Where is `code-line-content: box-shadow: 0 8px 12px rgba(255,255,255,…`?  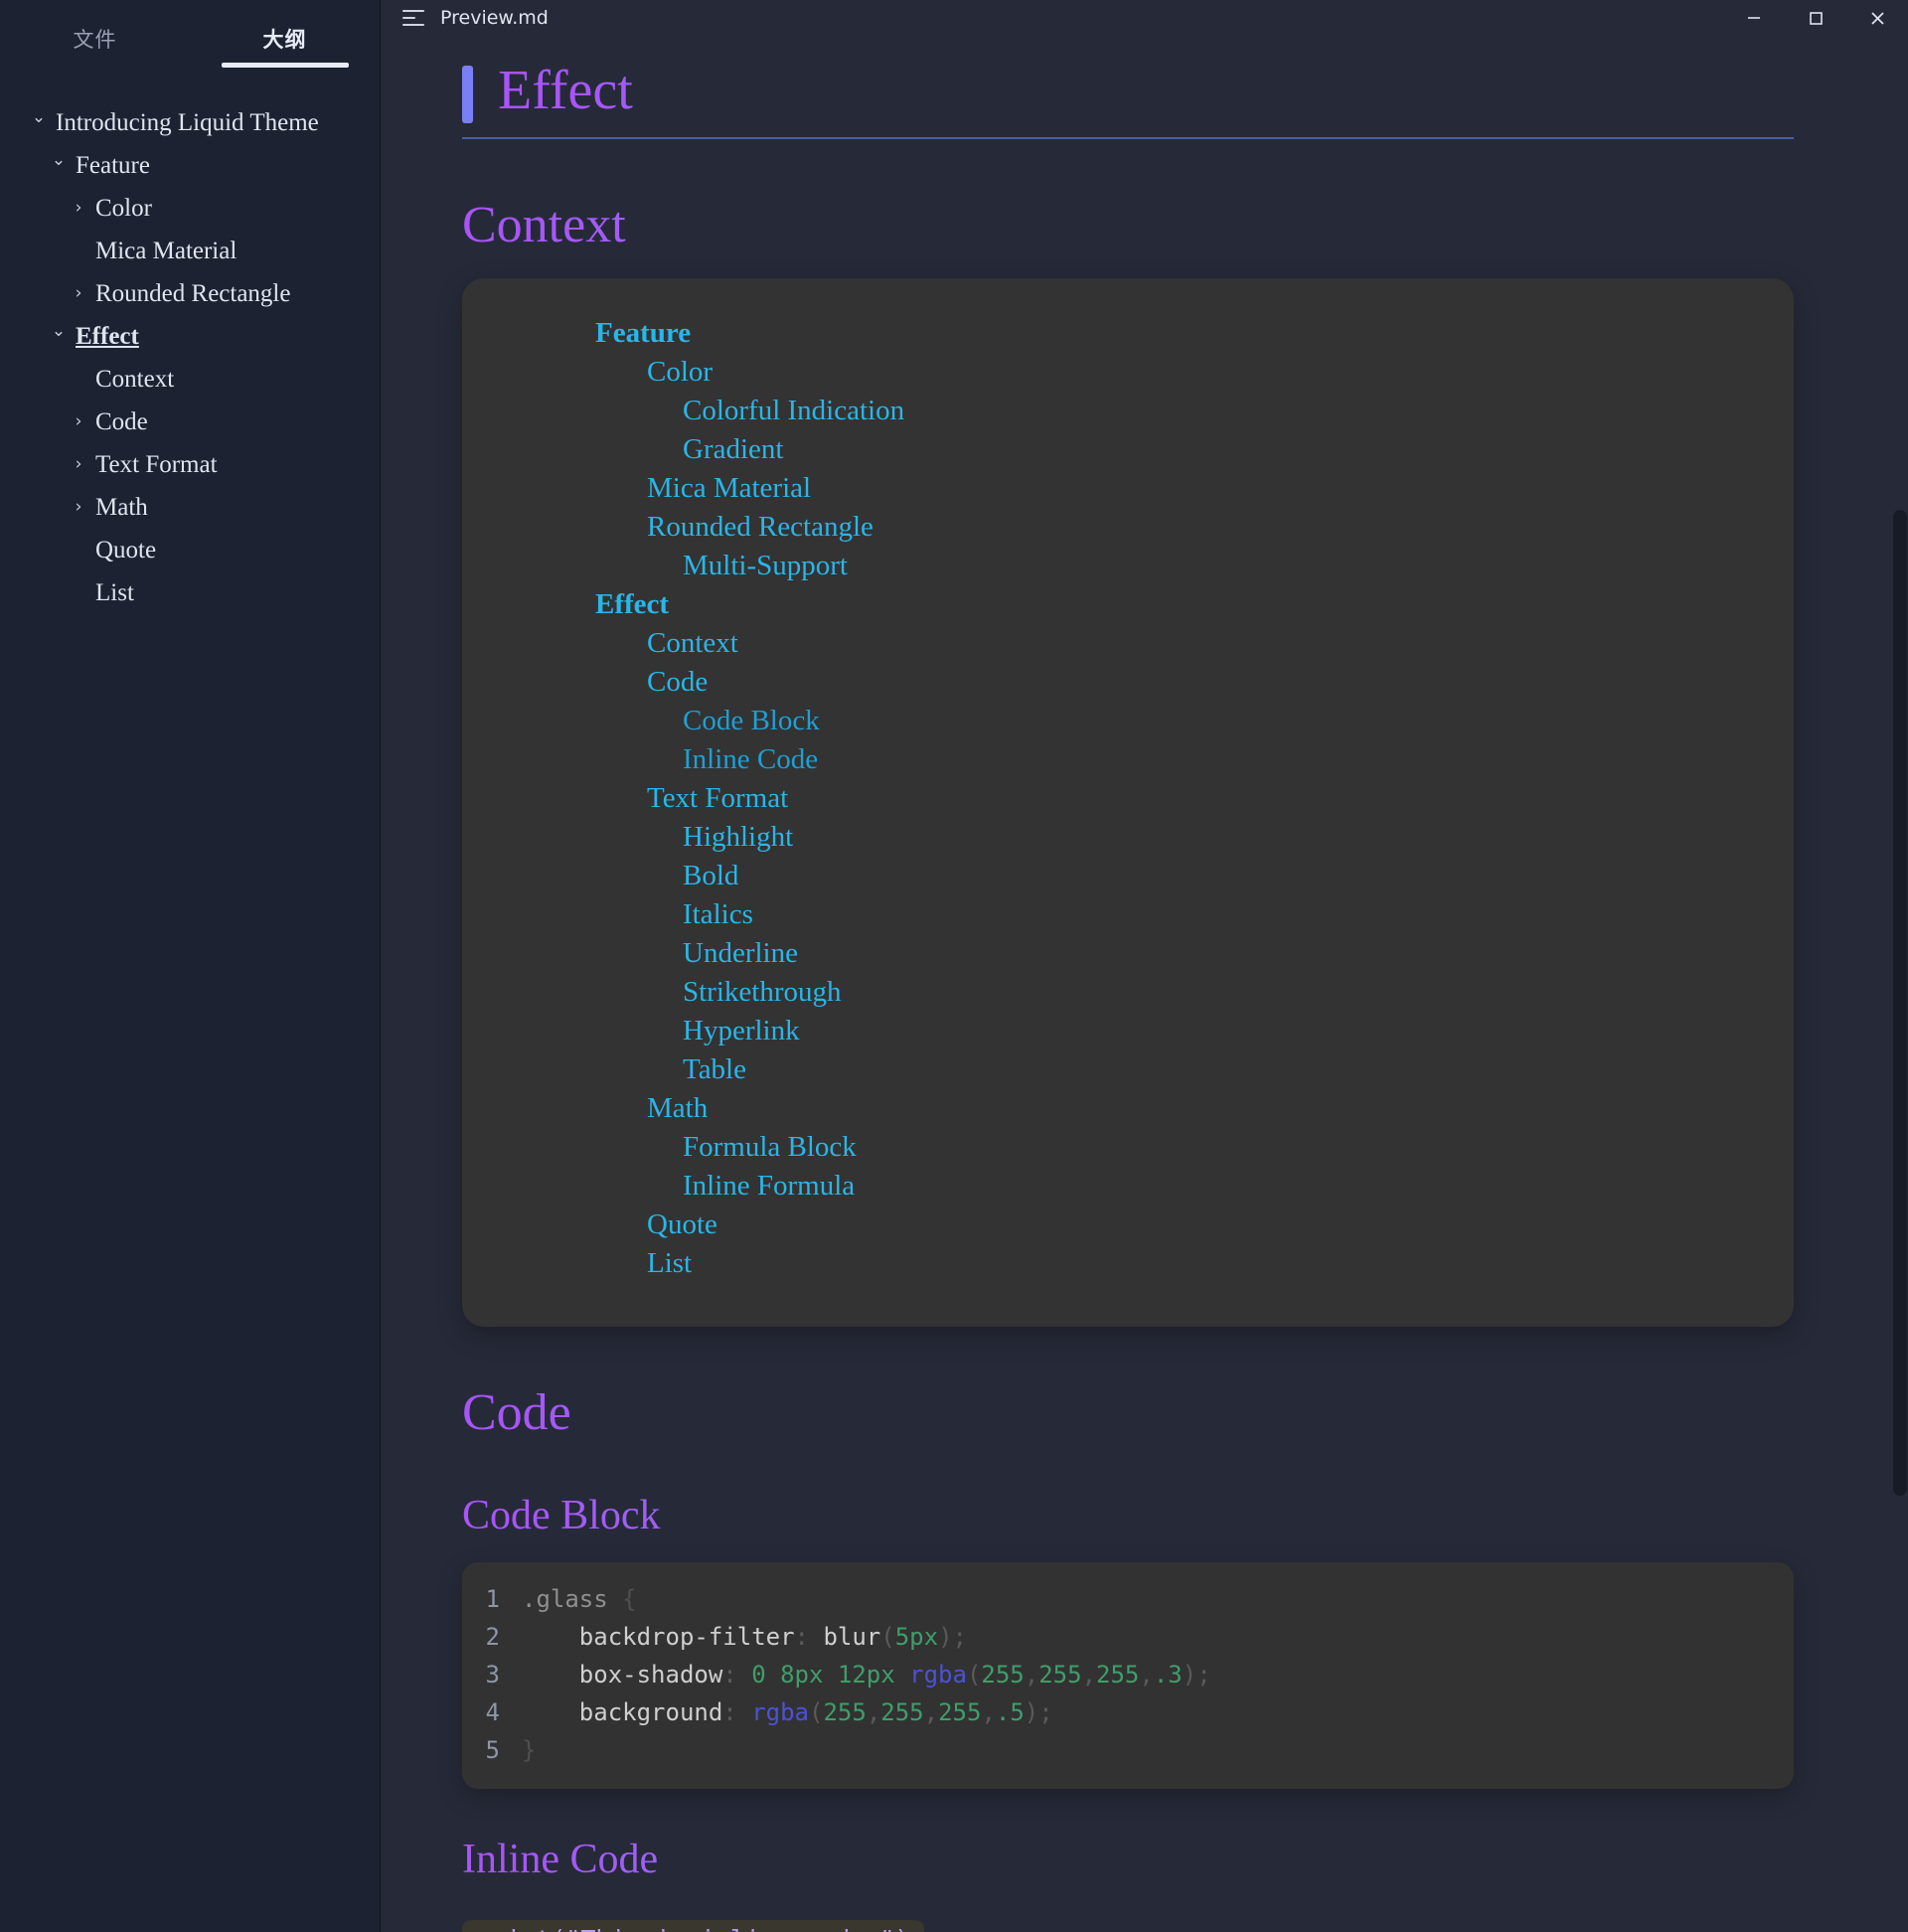 code-line-content: box-shadow: 0 8px 12px rgba(255,255,255,… is located at coordinates (866, 1674).